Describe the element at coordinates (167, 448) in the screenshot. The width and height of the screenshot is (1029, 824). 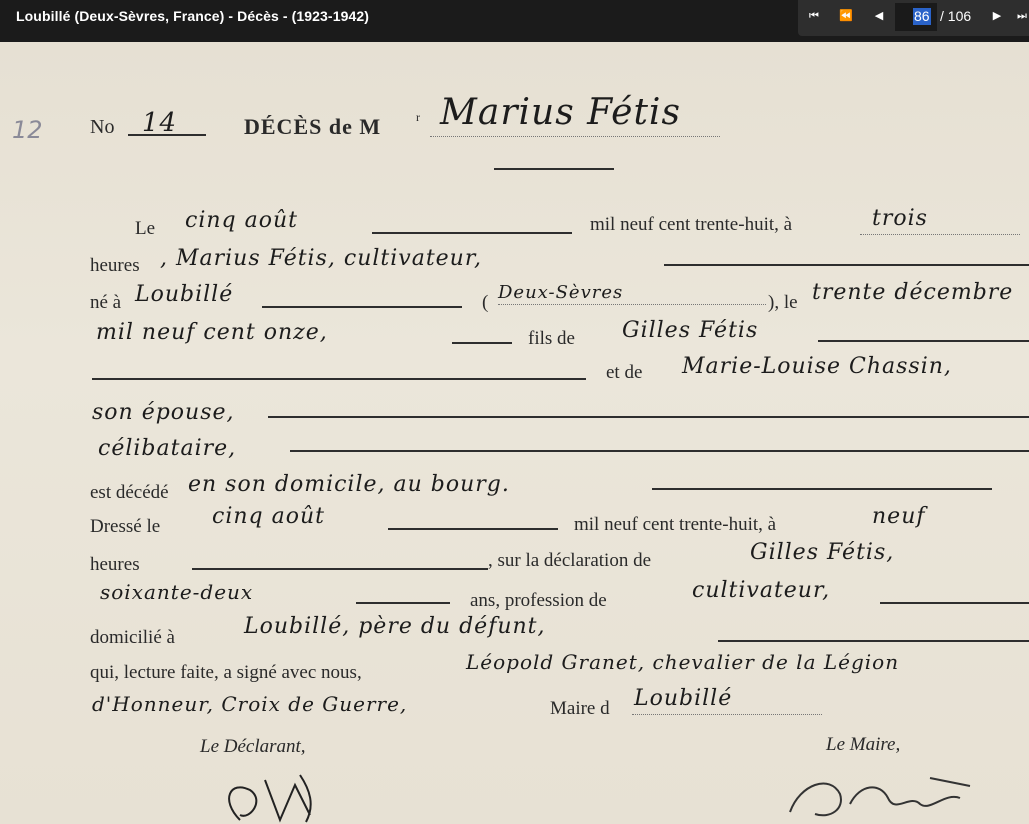
I see `marital-status: célibataire,` at that location.